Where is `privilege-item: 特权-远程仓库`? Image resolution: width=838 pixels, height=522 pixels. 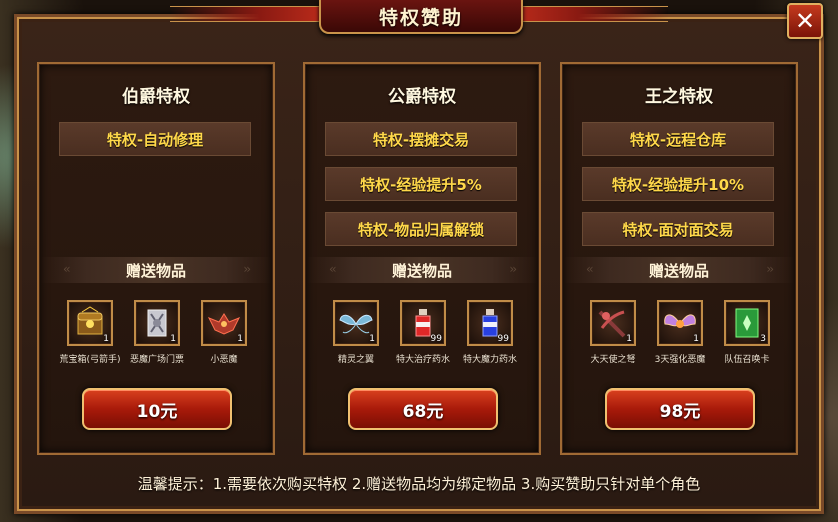
privilege-item: 特权-远程仓库 is located at coordinates (678, 139).